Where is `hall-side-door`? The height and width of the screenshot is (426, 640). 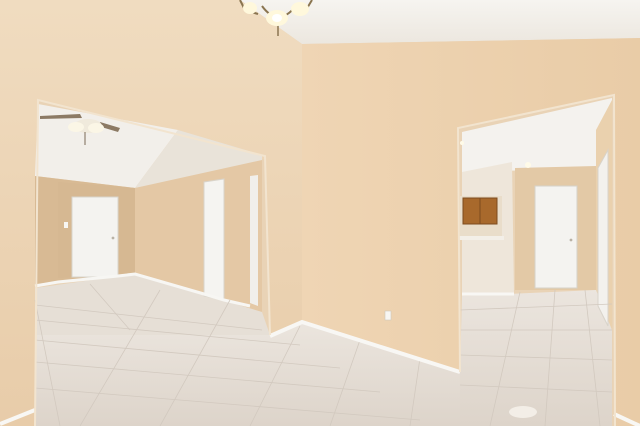 hall-side-door is located at coordinates (603, 237).